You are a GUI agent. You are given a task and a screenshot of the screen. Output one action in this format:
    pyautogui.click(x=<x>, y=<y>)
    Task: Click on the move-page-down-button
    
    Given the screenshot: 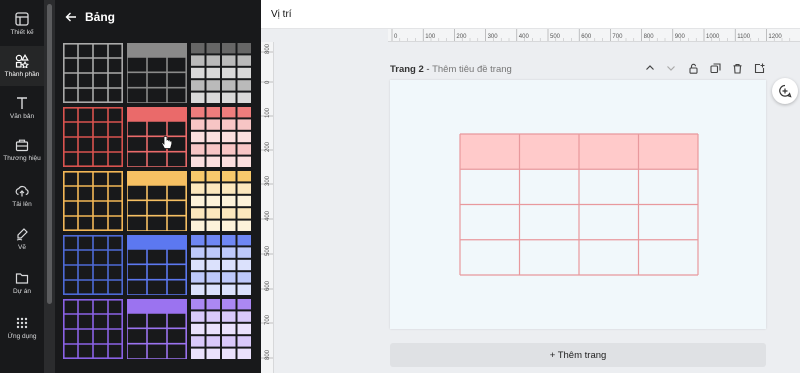 What is the action you would take?
    pyautogui.click(x=671, y=68)
    